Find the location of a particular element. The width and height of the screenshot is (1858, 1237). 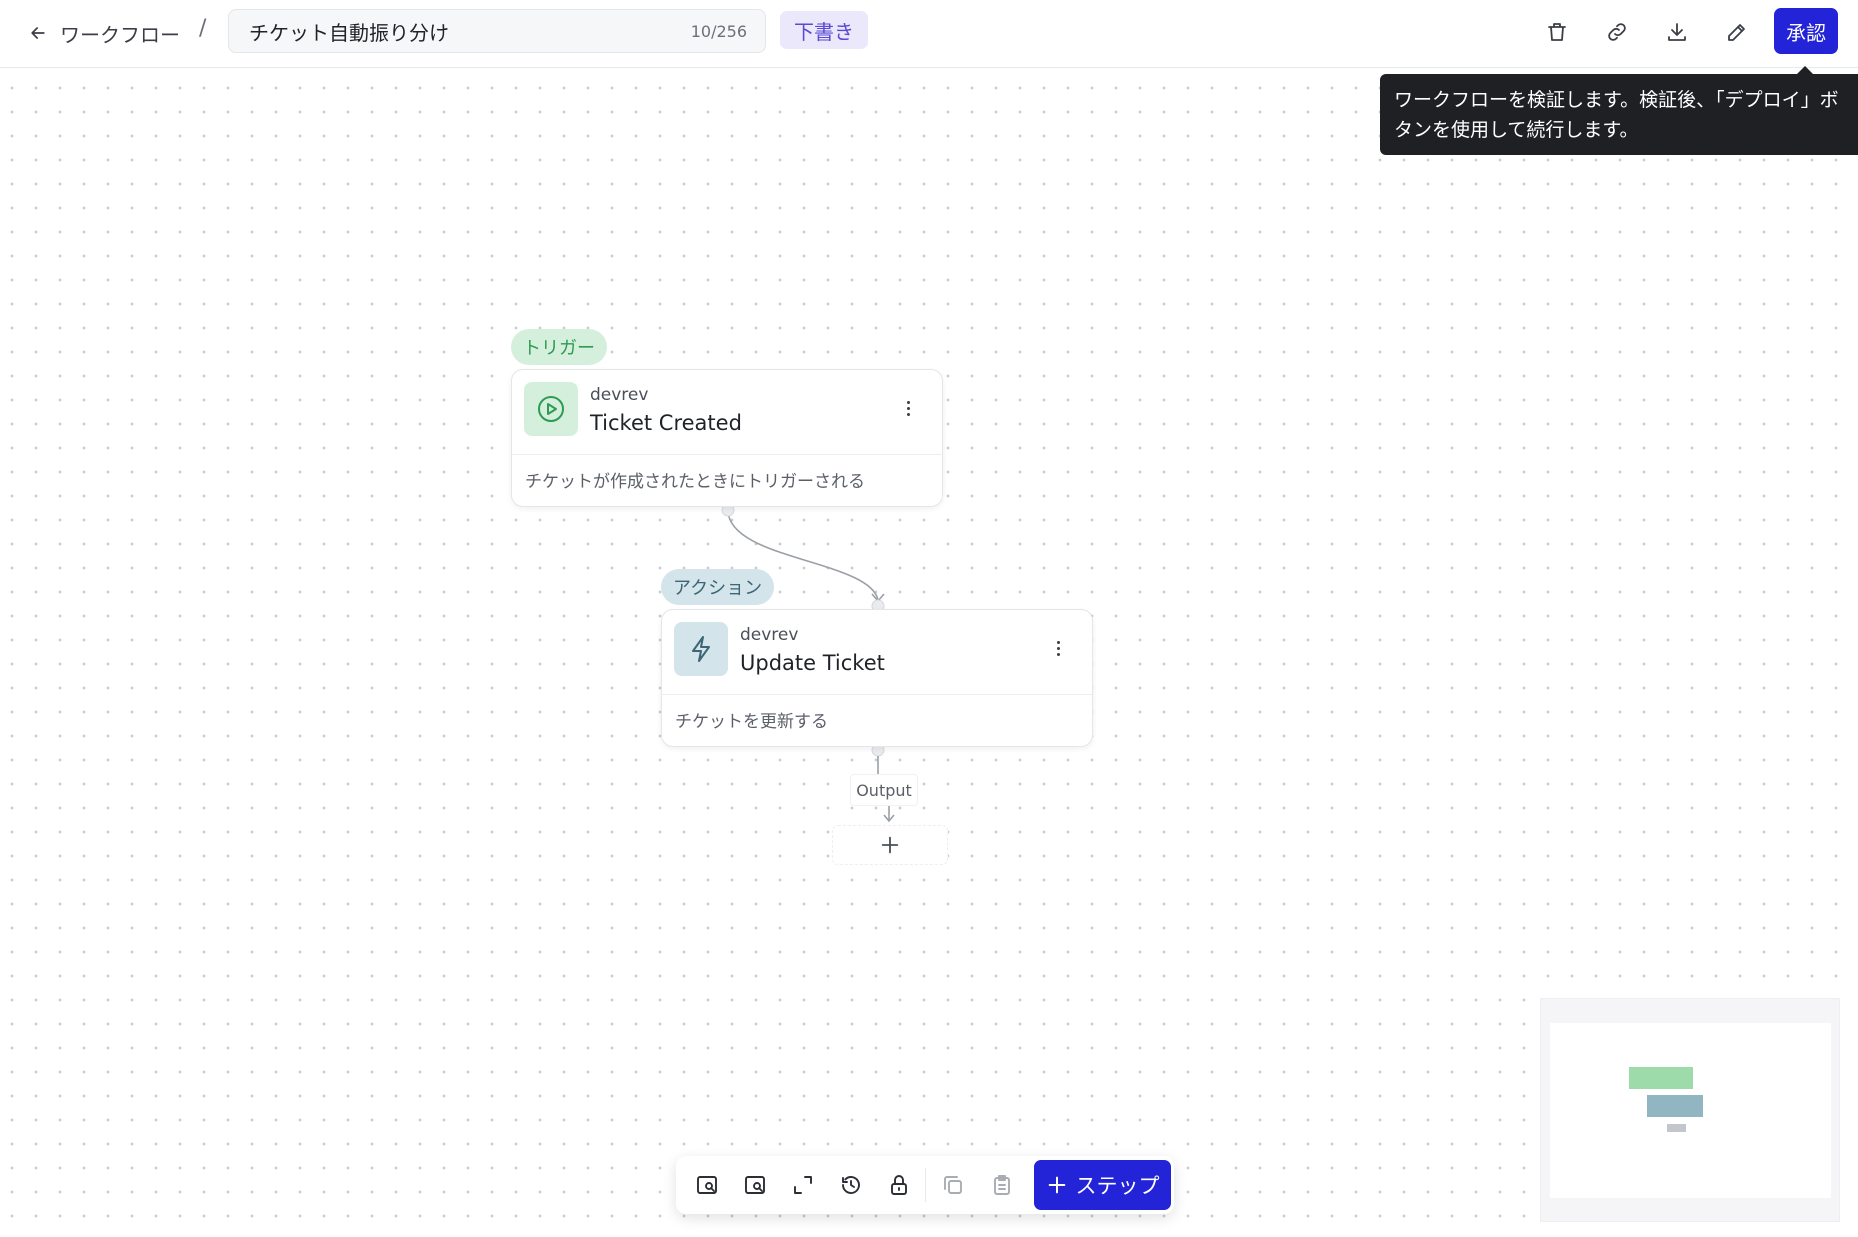

copy-icon is located at coordinates (953, 1185).